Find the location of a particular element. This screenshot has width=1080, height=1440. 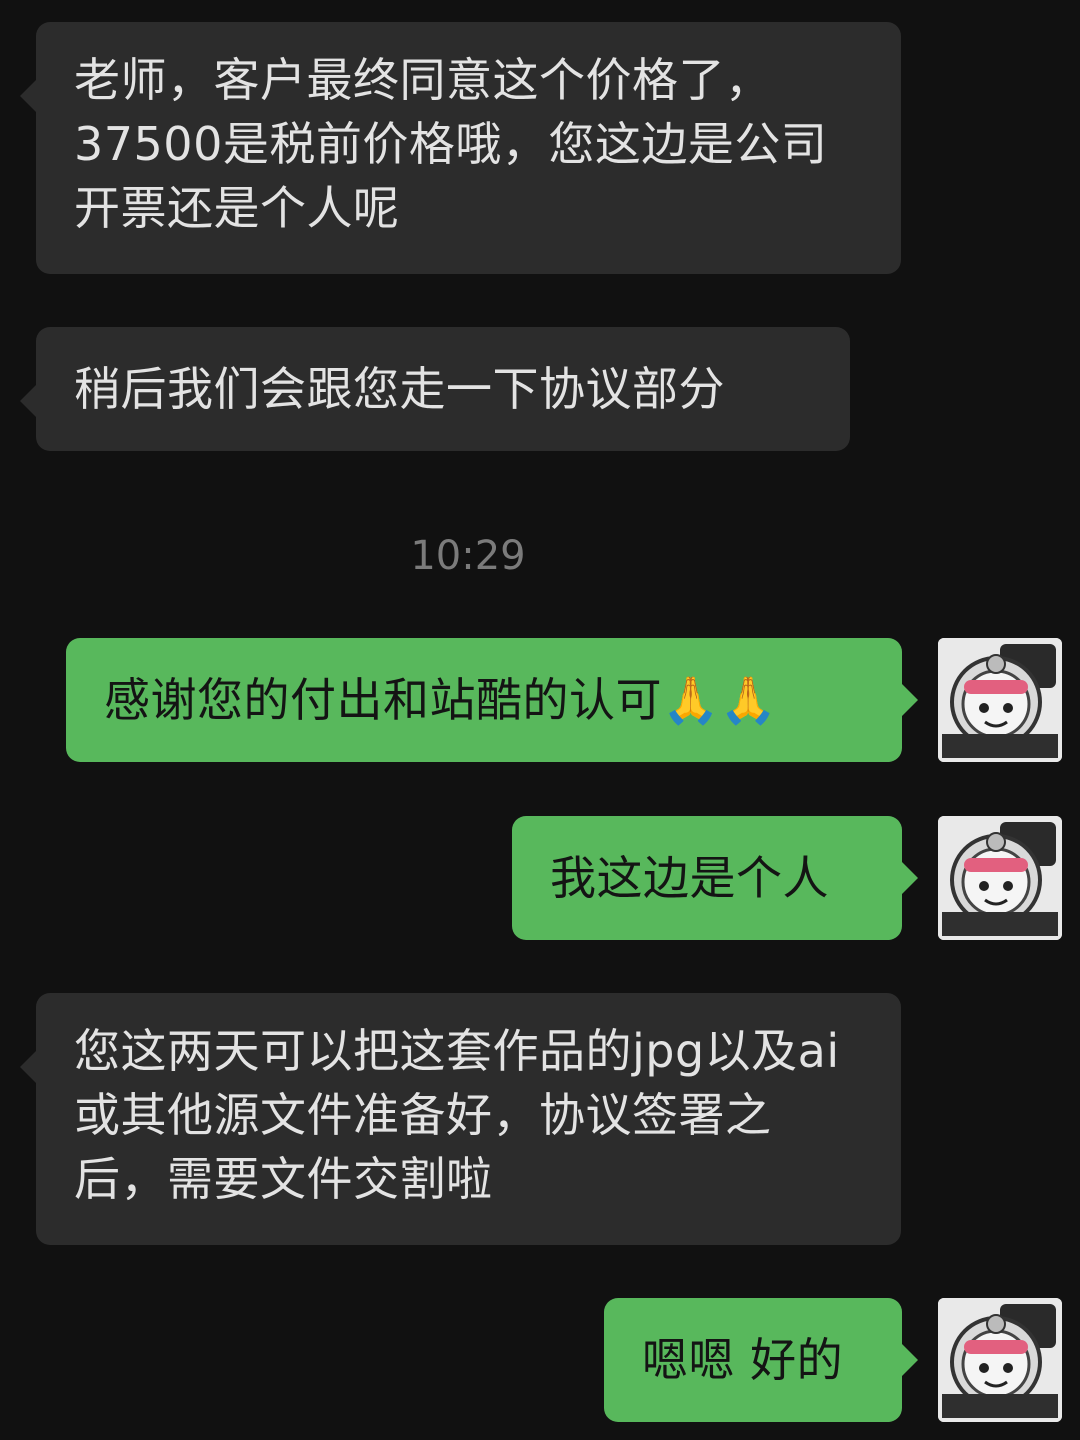

message-text: 稍后我们会跟您走一下协议部分 is located at coordinates (399, 389).